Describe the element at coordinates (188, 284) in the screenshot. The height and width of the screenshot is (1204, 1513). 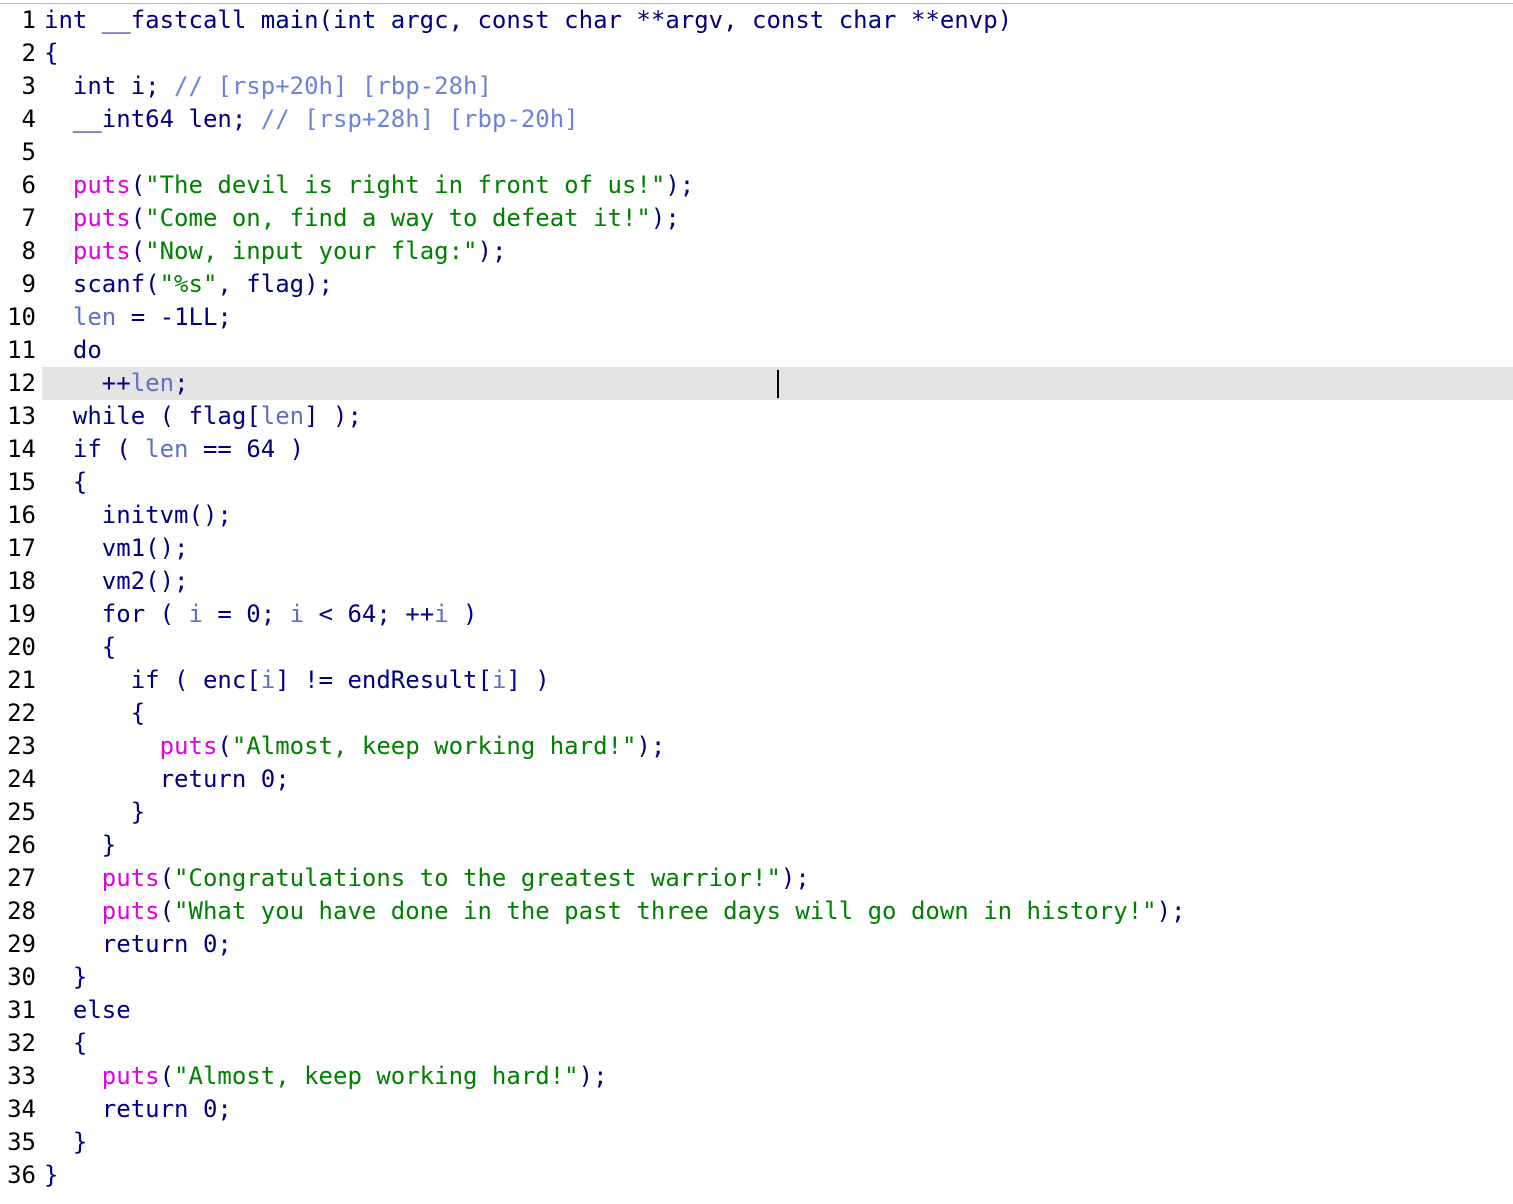
I see `code-text: scanf("%s", flag);` at that location.